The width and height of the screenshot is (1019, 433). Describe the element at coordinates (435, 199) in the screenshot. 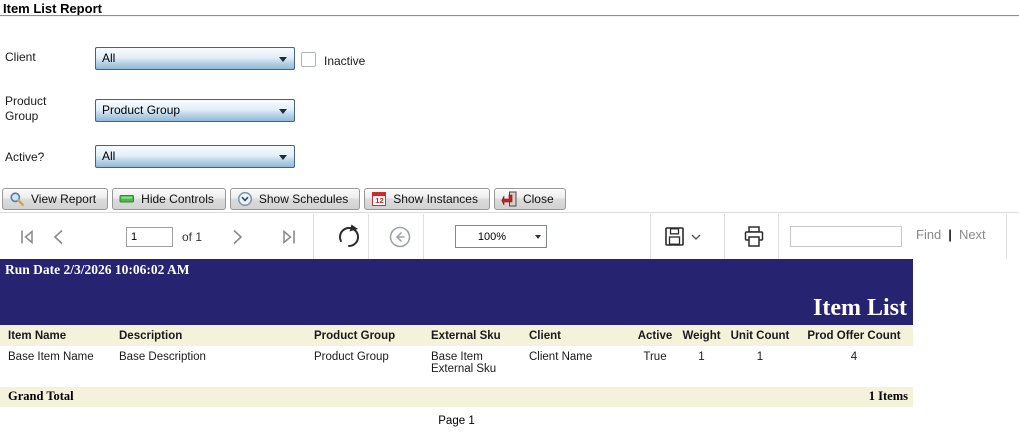

I see `show-instances-label: Show Instances` at that location.